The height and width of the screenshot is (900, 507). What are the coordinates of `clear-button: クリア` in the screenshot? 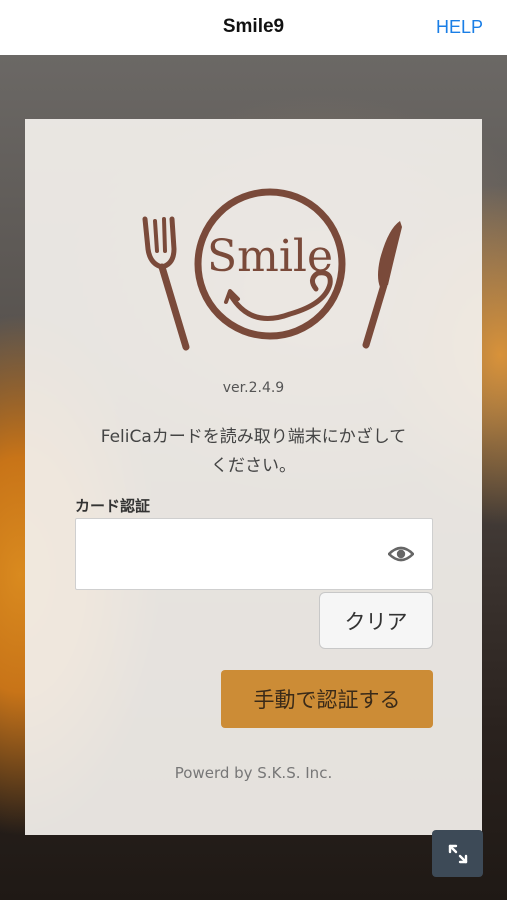 It's located at (376, 620).